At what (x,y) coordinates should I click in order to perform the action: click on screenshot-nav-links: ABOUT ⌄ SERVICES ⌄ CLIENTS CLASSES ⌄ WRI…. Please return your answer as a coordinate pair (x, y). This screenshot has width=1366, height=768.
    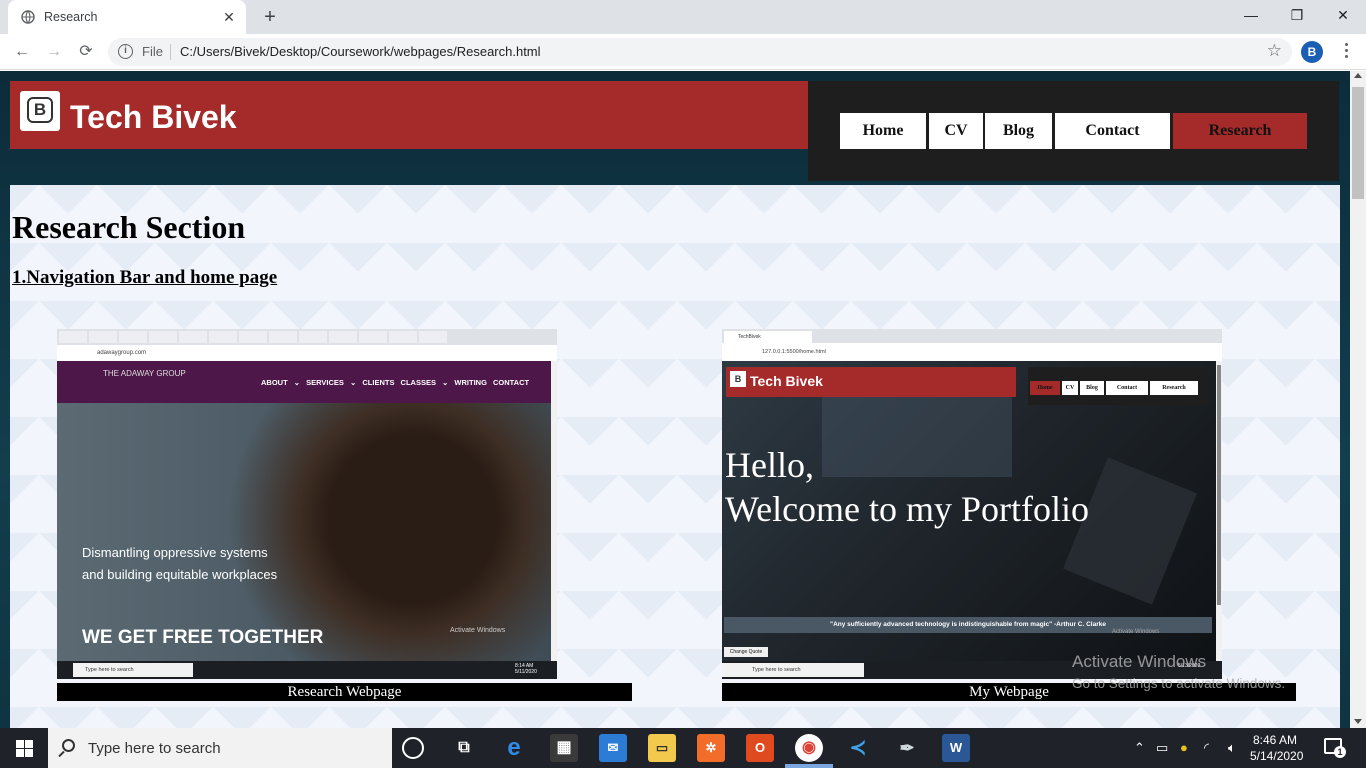
    Looking at the image, I should click on (395, 382).